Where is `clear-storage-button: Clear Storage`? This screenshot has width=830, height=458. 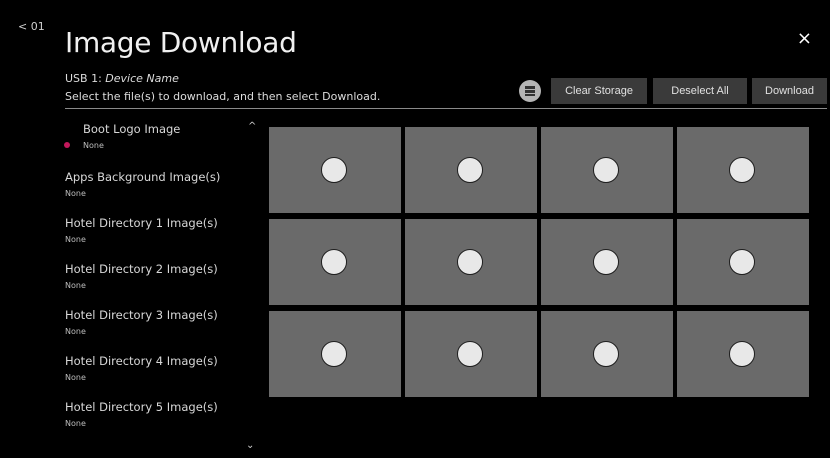
clear-storage-button: Clear Storage is located at coordinates (599, 91).